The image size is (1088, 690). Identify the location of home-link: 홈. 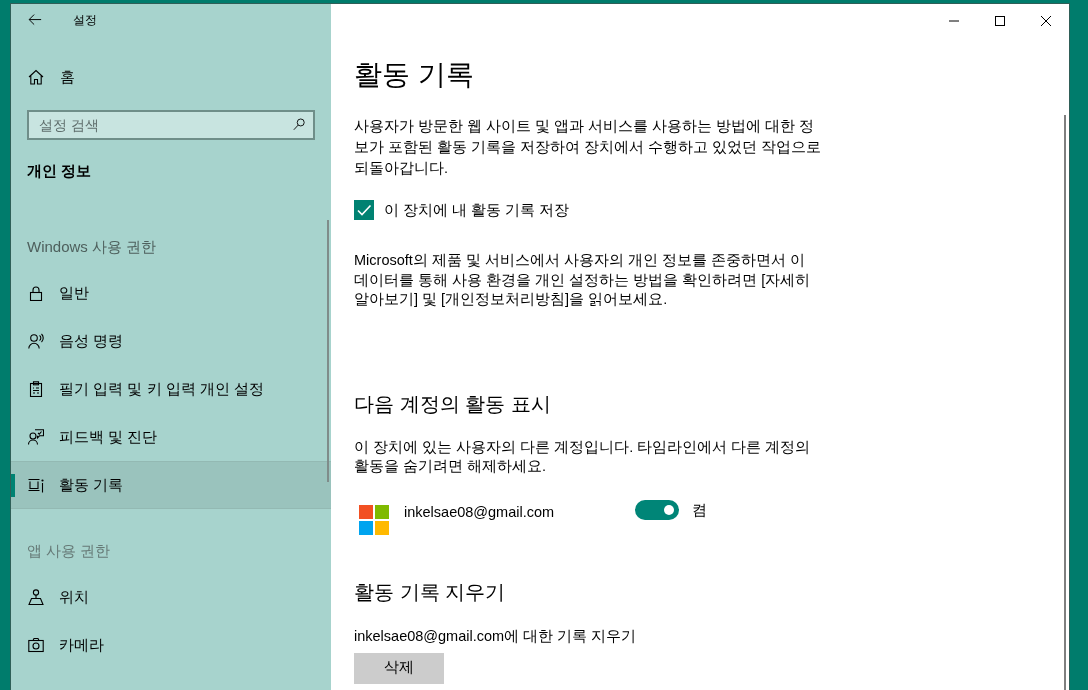
(171, 77).